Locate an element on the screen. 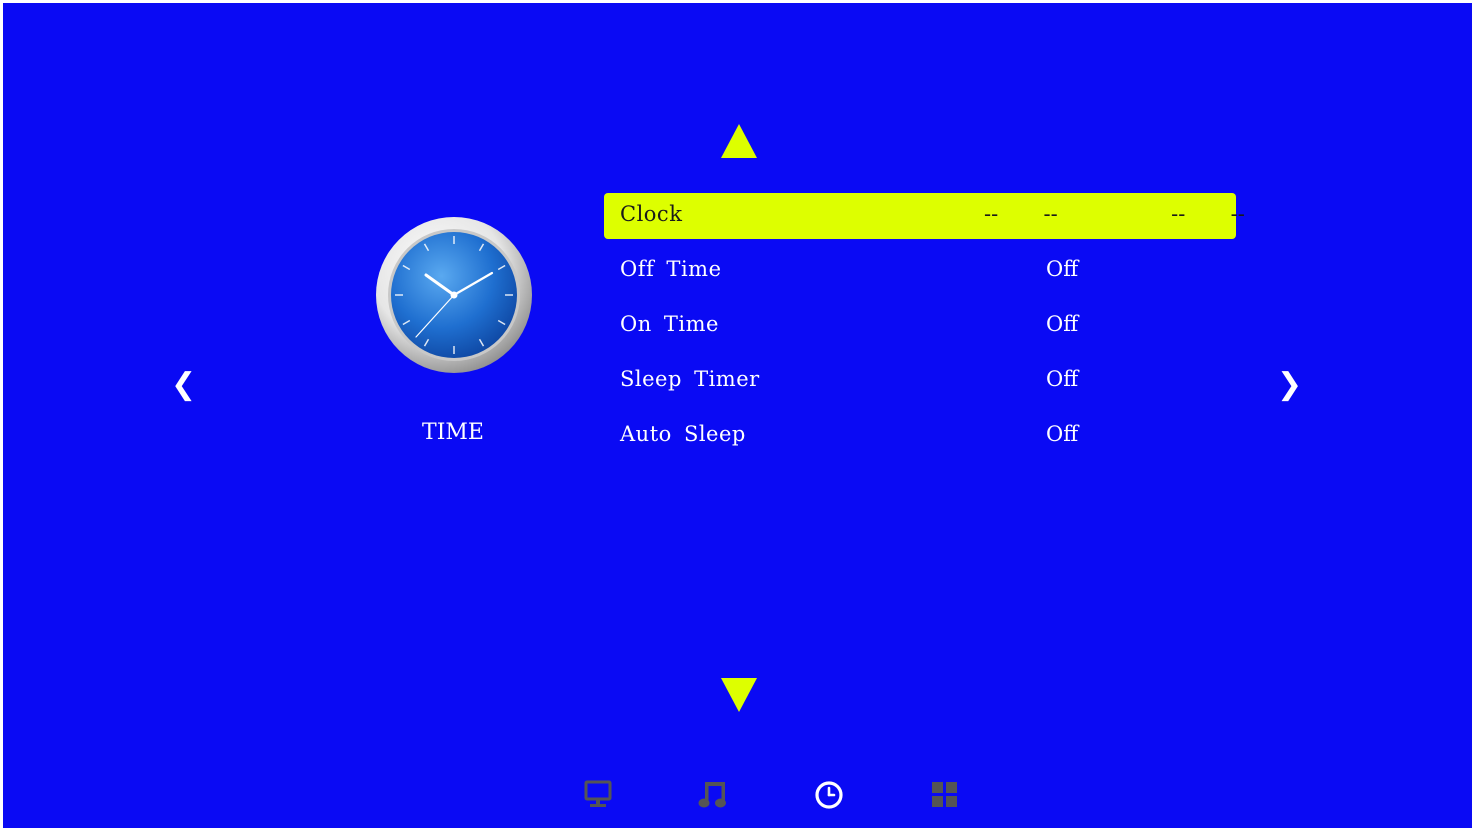  music-note-icon is located at coordinates (713, 794).